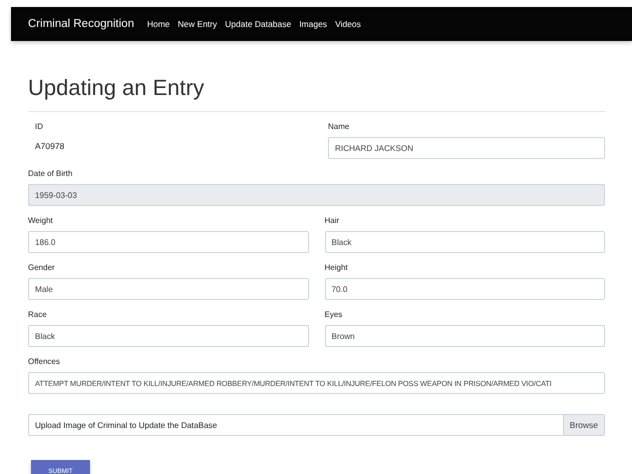 The height and width of the screenshot is (474, 632). I want to click on nav-link: Images, so click(313, 24).